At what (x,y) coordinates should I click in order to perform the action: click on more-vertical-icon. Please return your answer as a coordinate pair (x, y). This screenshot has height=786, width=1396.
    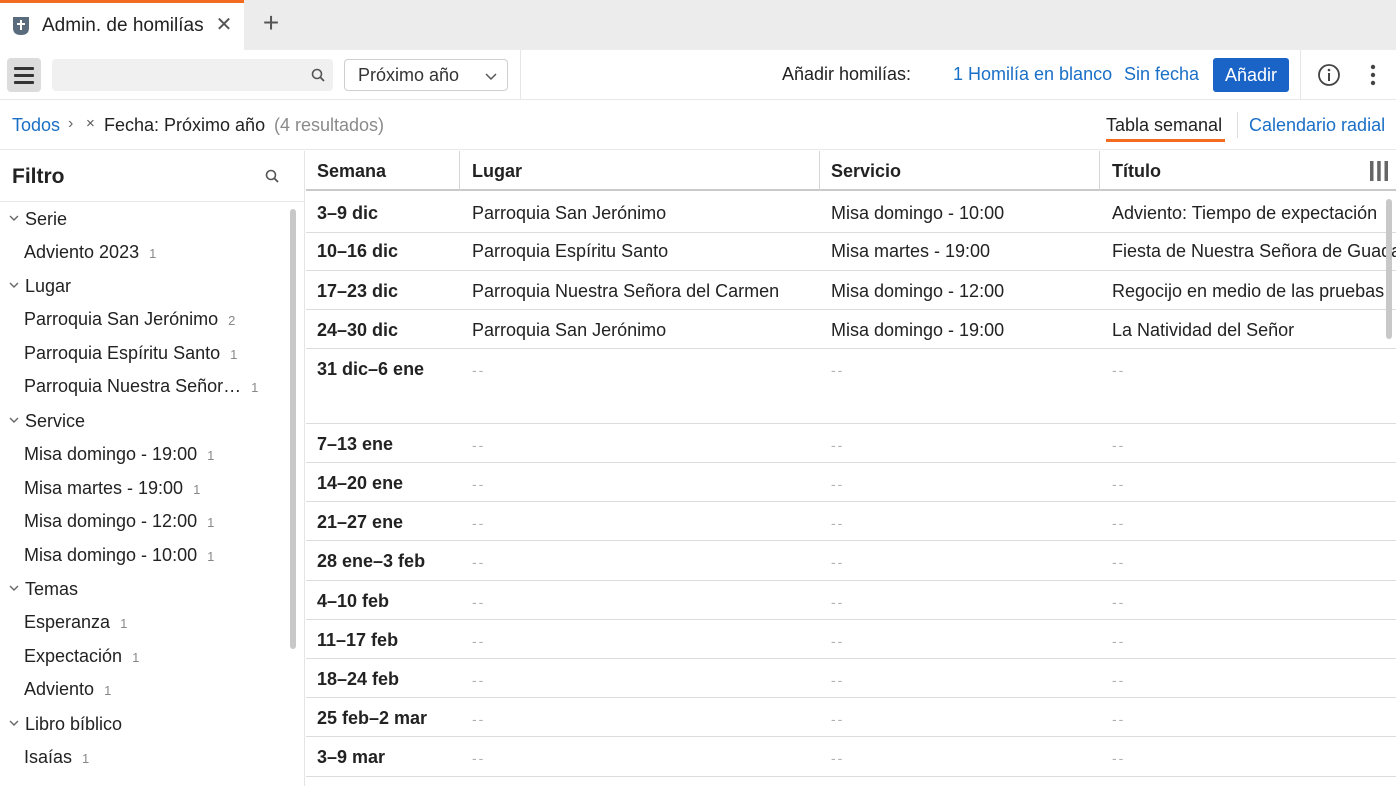
    Looking at the image, I should click on (1373, 75).